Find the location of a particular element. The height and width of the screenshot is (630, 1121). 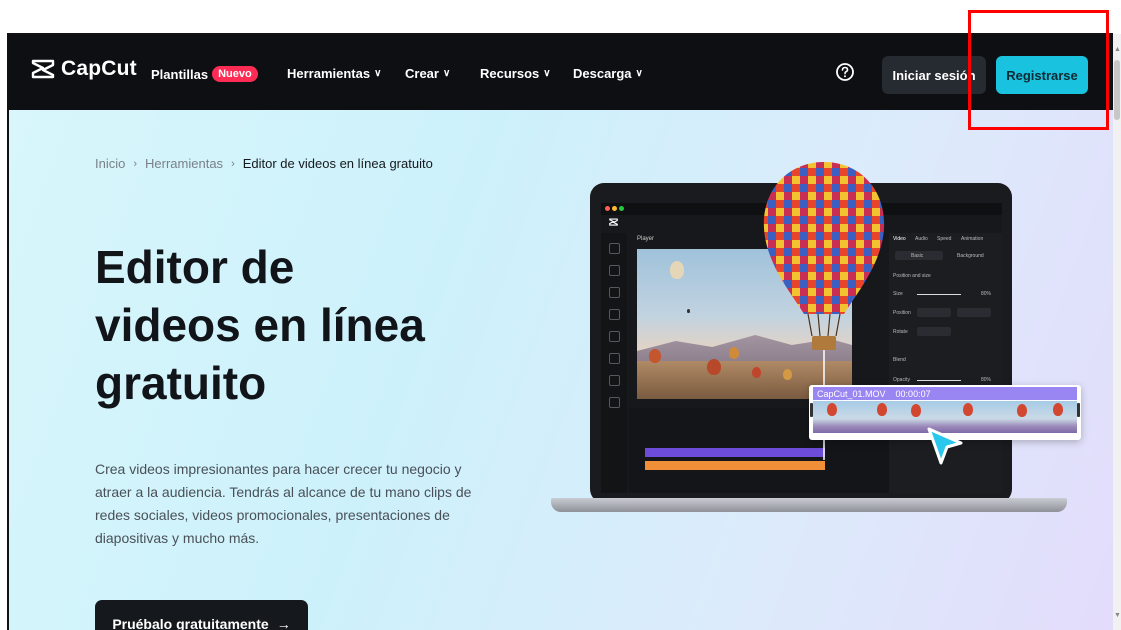

position-label: Position is located at coordinates (902, 313).